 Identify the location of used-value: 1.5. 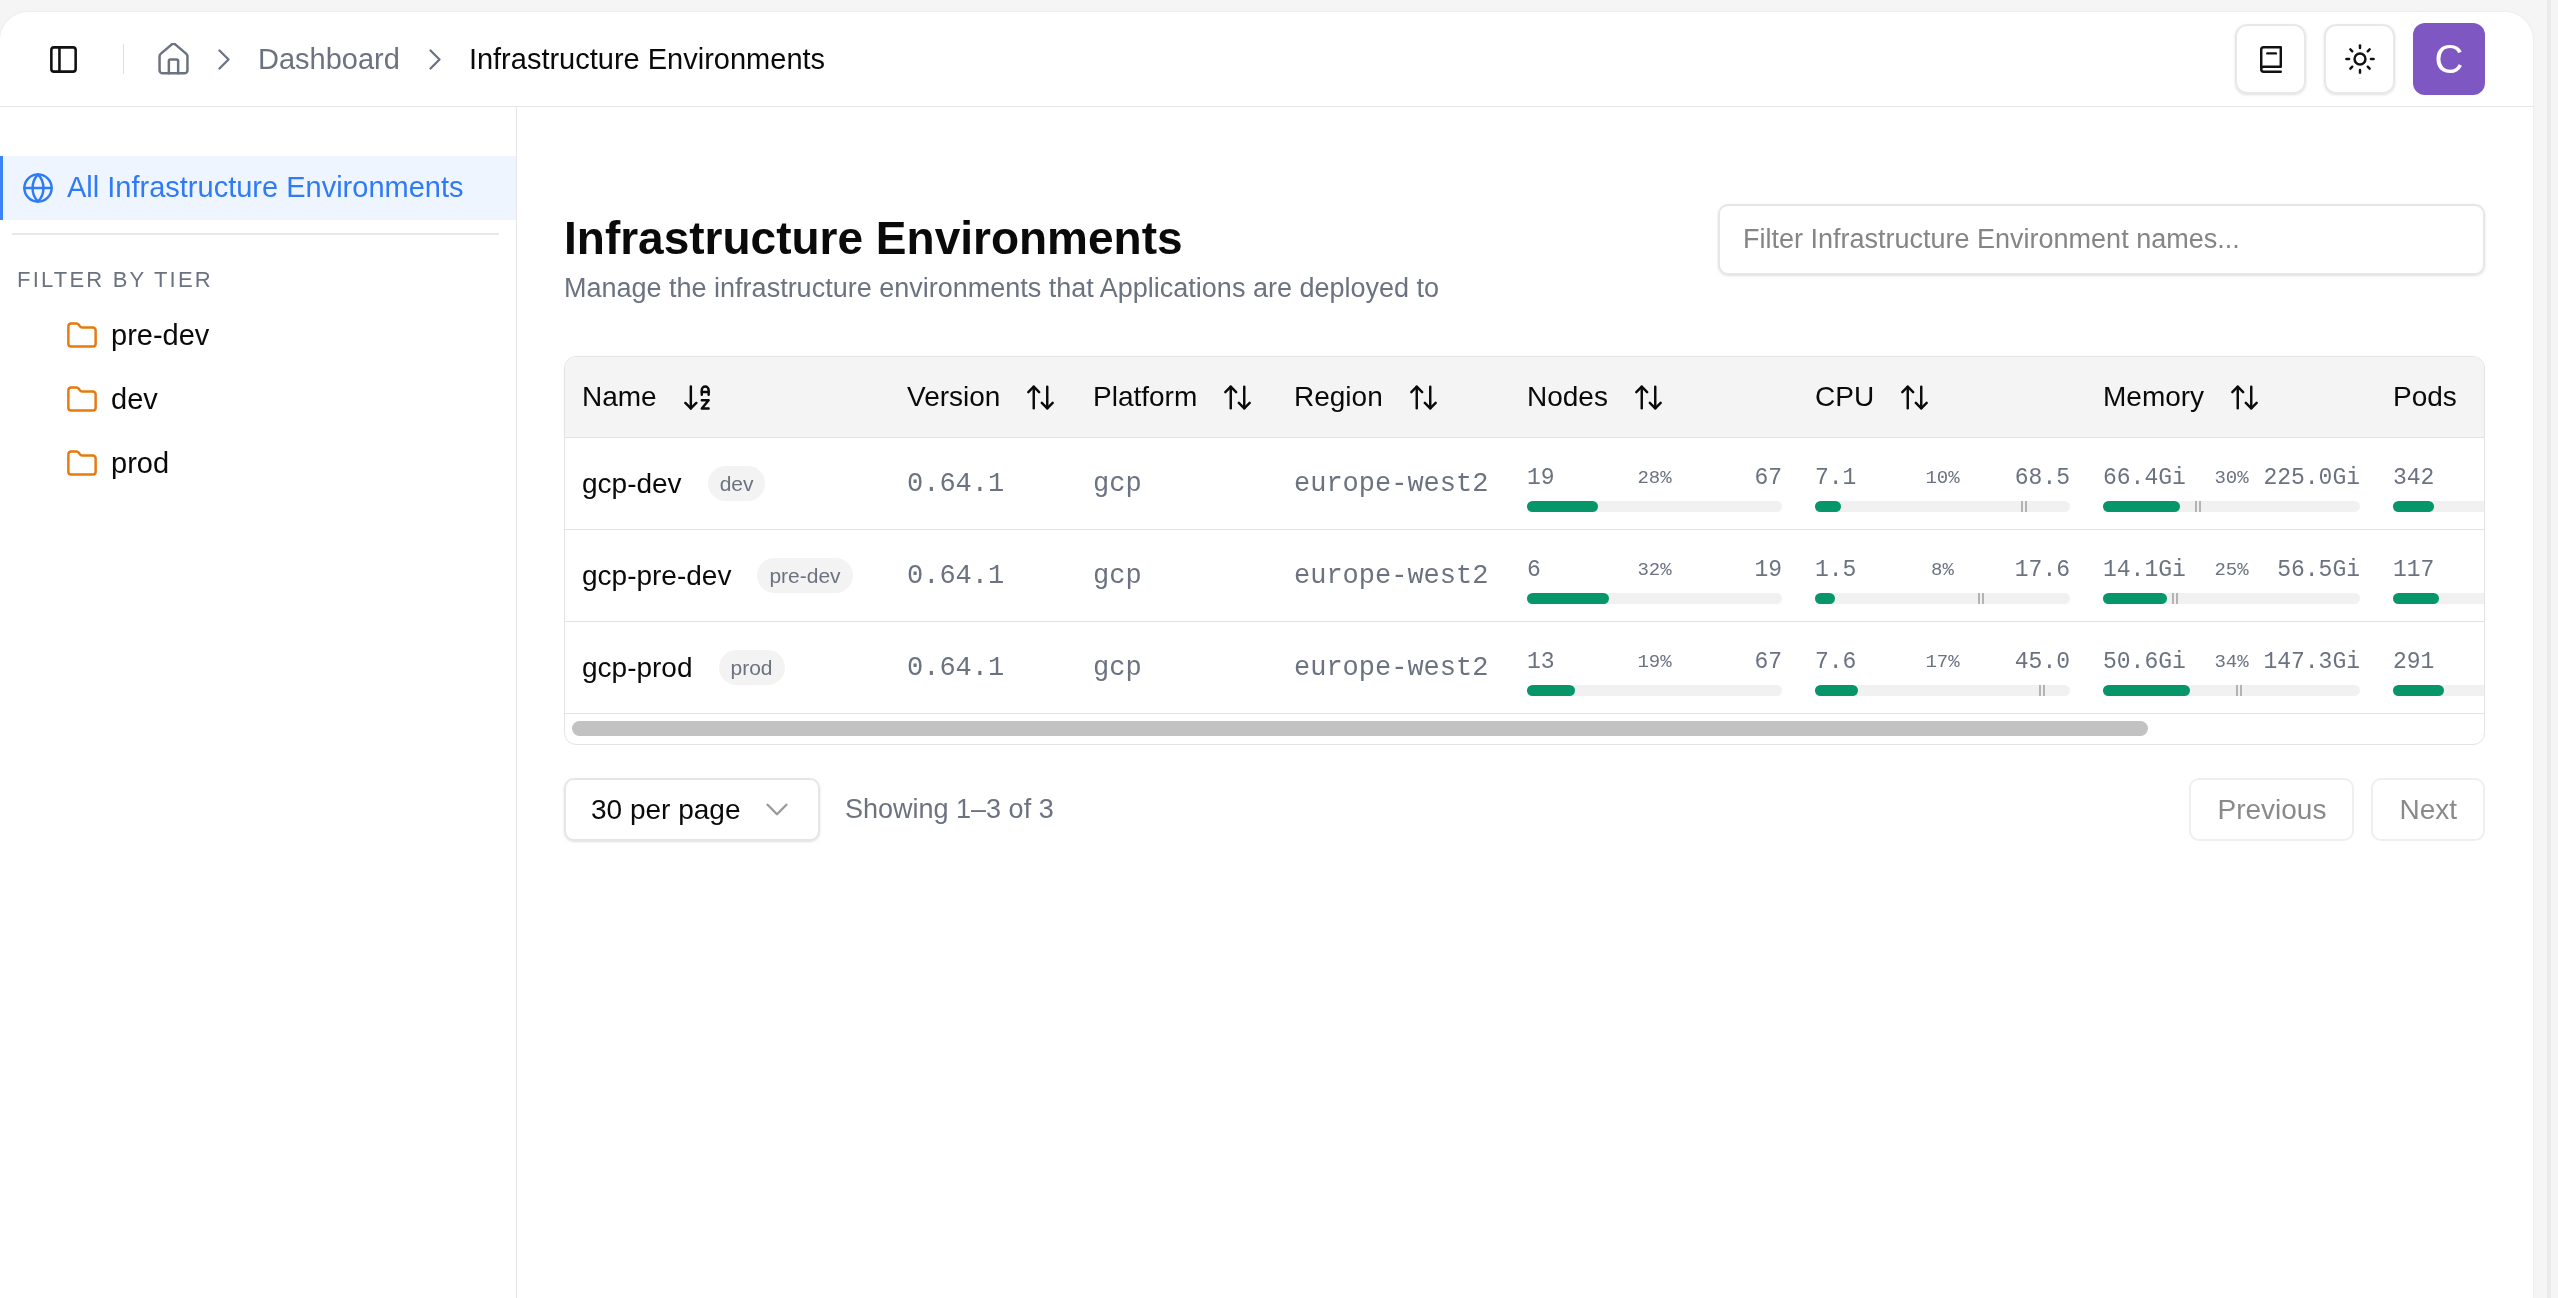
(1836, 570).